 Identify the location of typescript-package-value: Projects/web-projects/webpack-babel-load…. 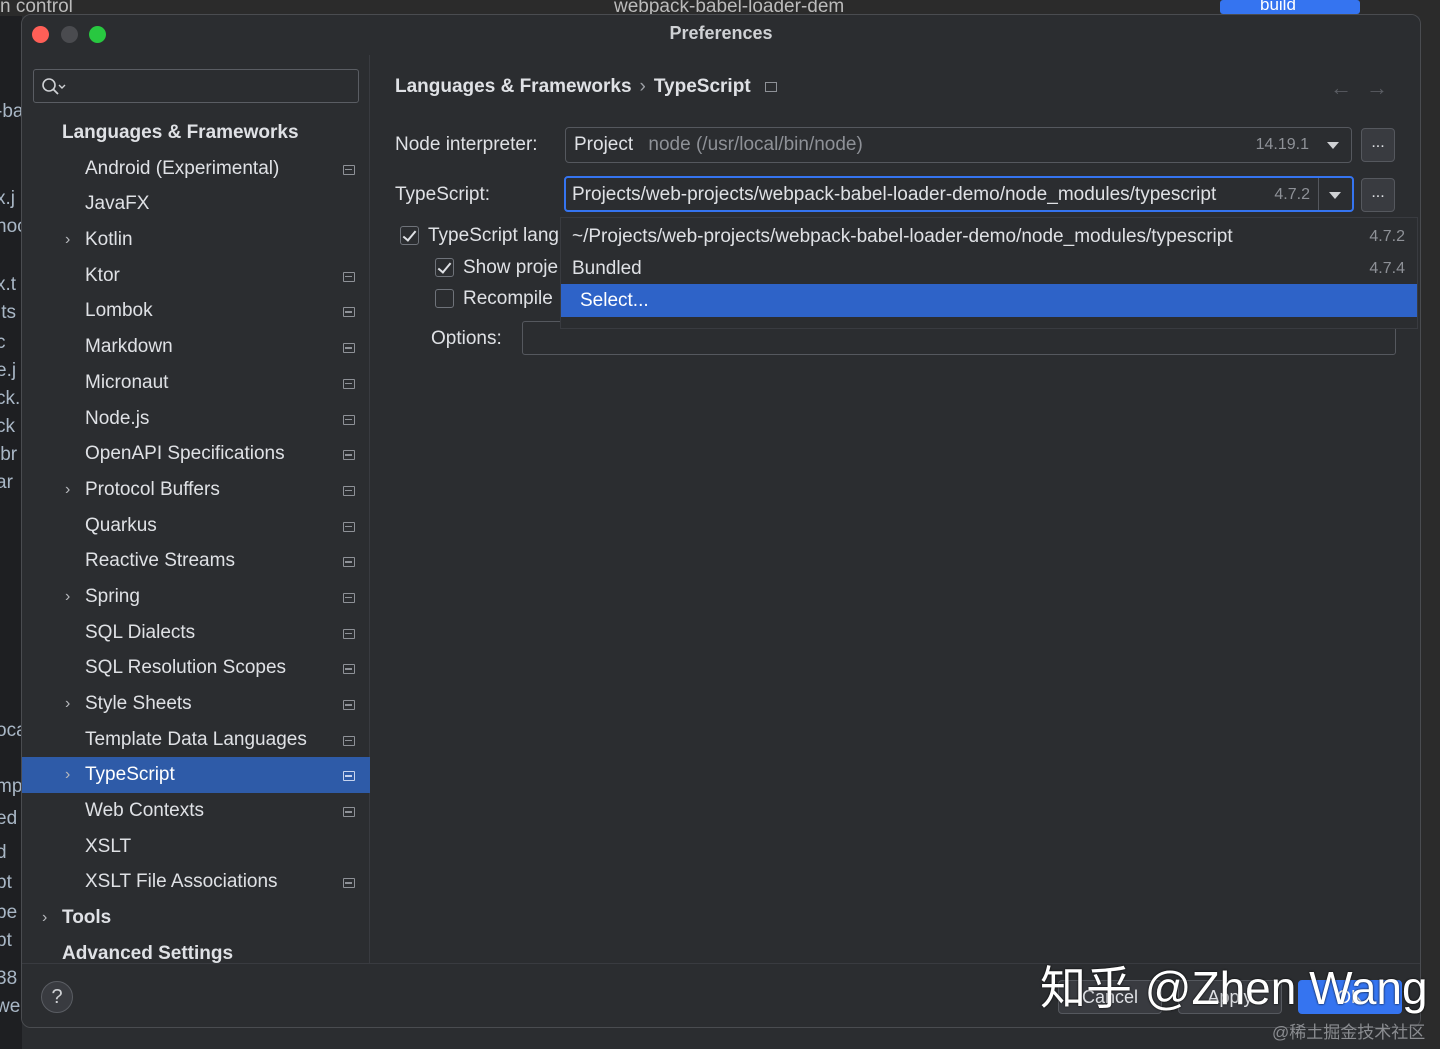
(891, 194).